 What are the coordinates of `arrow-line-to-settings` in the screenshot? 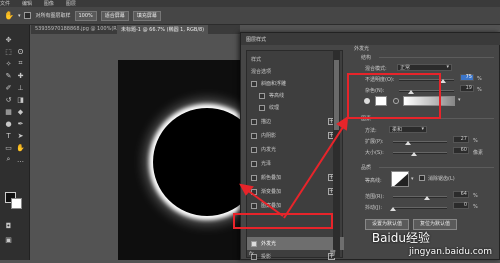 It's located at (314, 171).